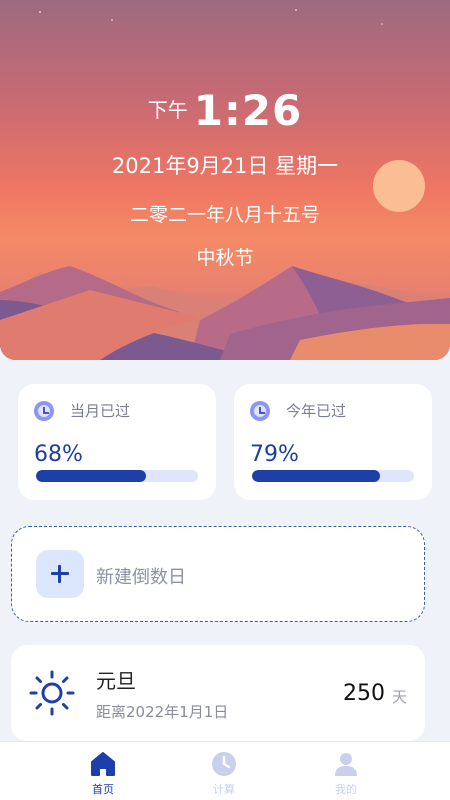 The image size is (450, 800). Describe the element at coordinates (117, 442) in the screenshot. I see `month-progress-card: 当月已过 68%` at that location.